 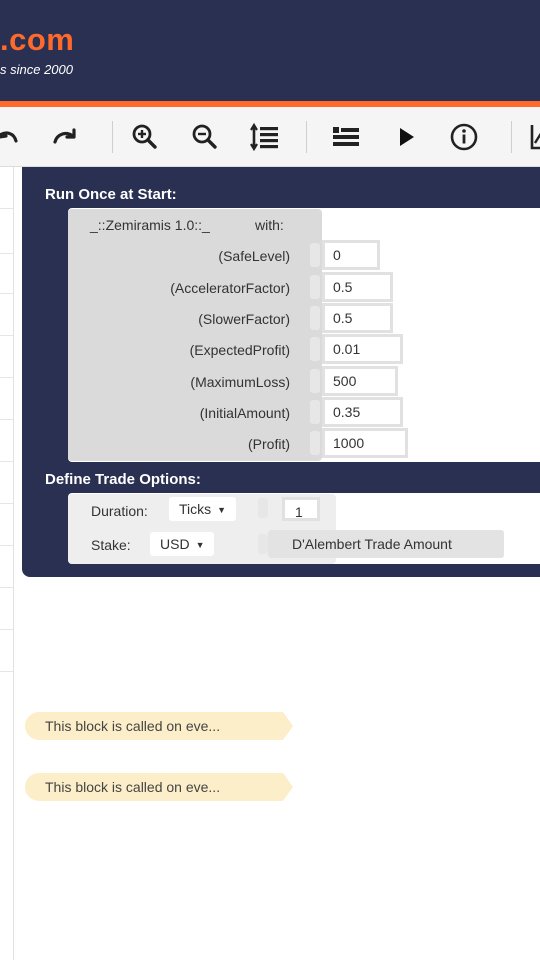 What do you see at coordinates (9, 137) in the screenshot?
I see `undo-icon` at bounding box center [9, 137].